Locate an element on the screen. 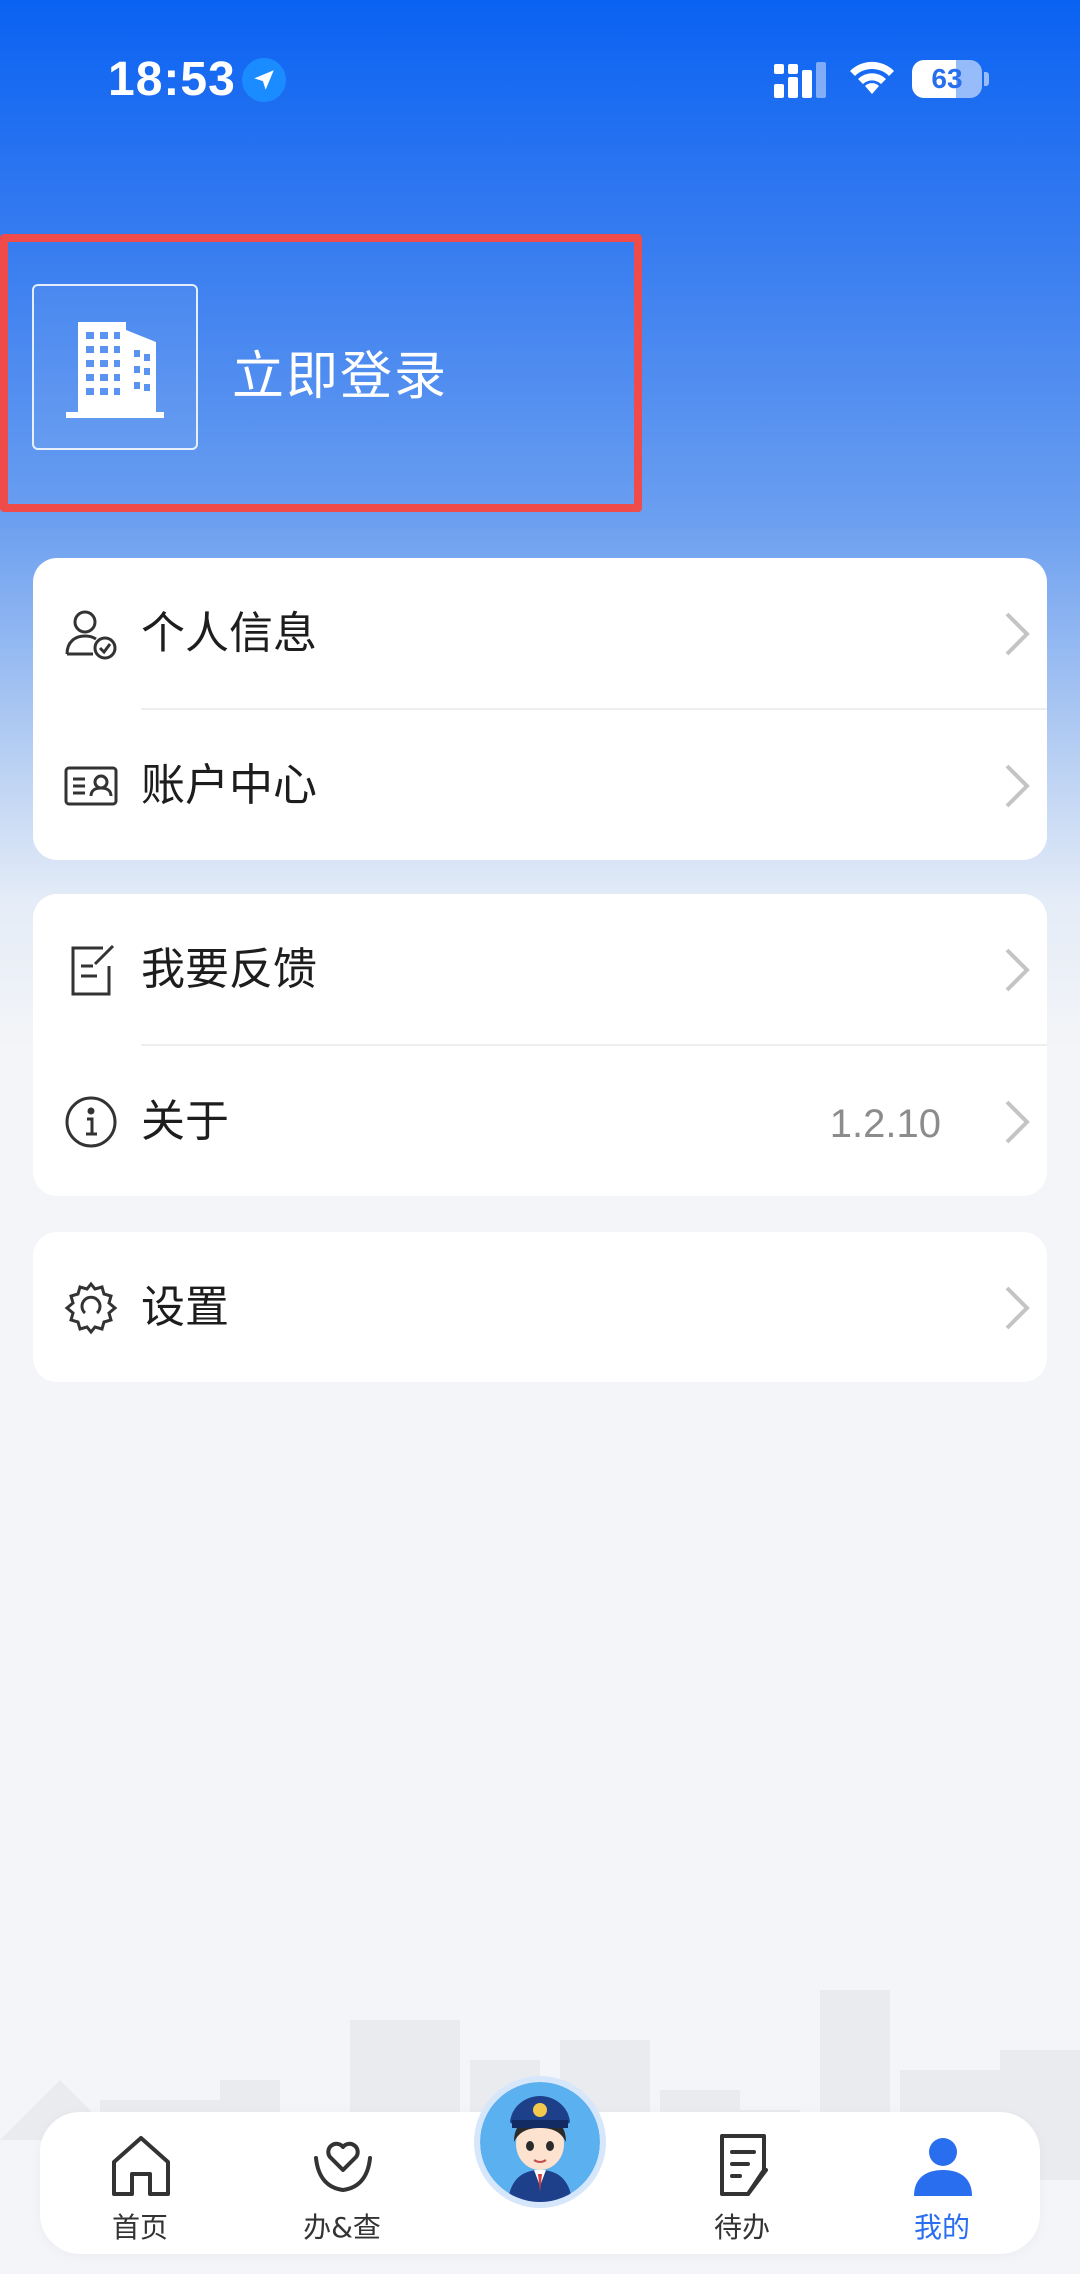 The width and height of the screenshot is (1080, 2274). location-arrow-icon is located at coordinates (264, 80).